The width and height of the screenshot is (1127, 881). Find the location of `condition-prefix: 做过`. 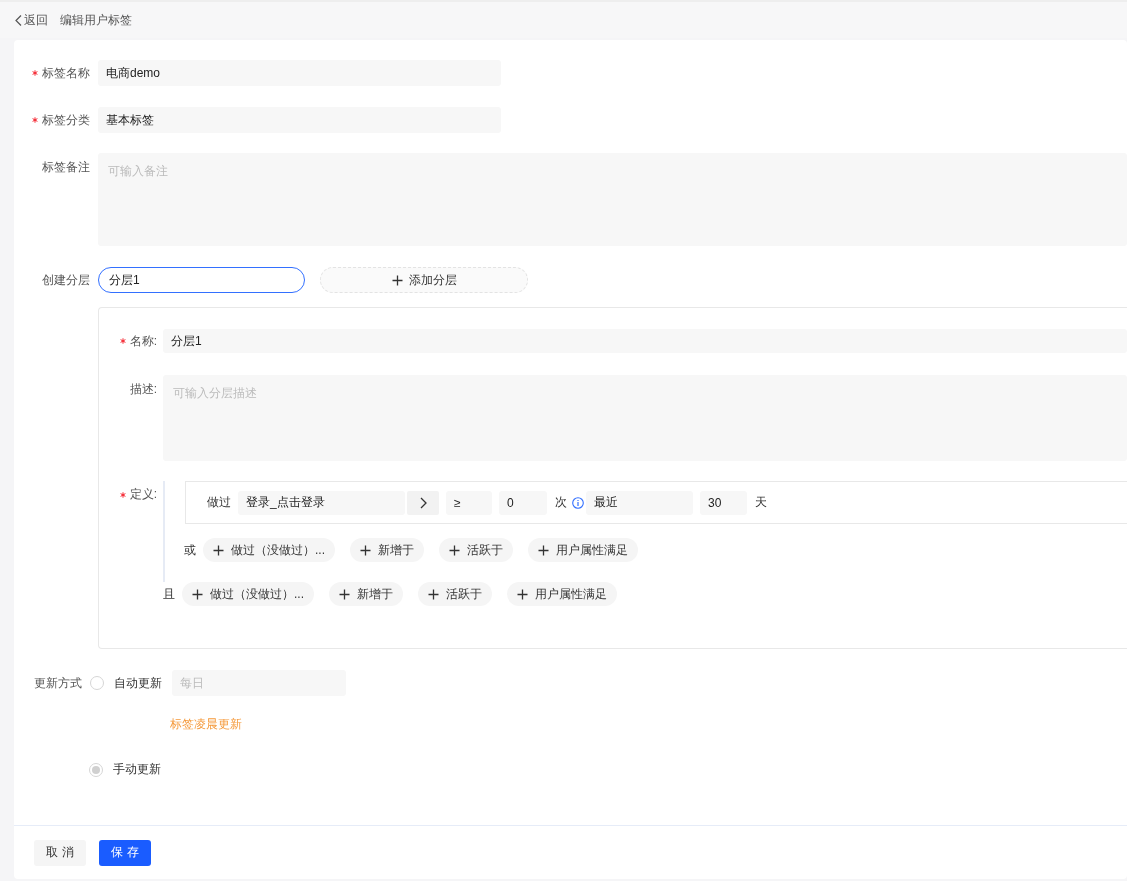

condition-prefix: 做过 is located at coordinates (219, 502).